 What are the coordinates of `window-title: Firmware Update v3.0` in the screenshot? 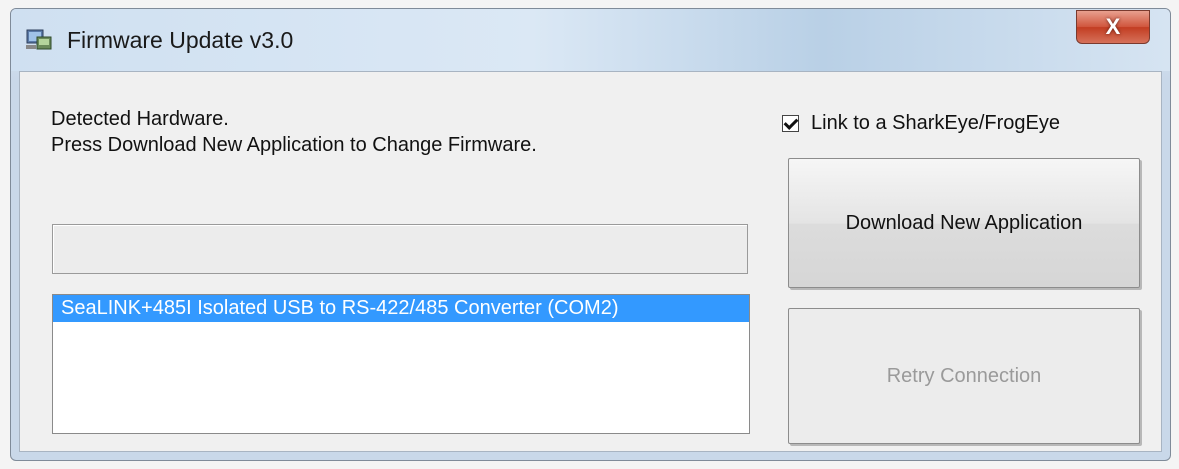 It's located at (180, 40).